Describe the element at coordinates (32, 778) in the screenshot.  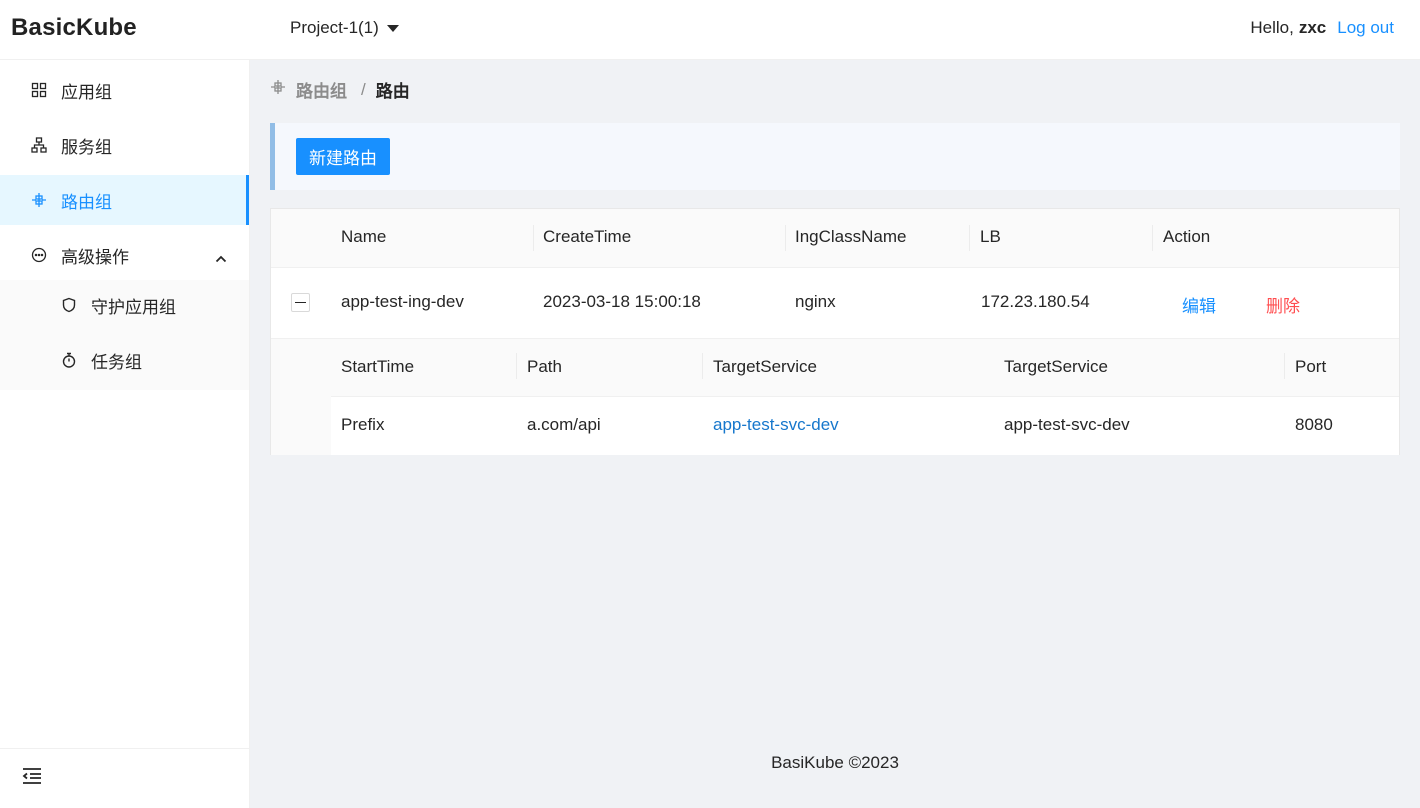
I see `menu-fold-icon` at that location.